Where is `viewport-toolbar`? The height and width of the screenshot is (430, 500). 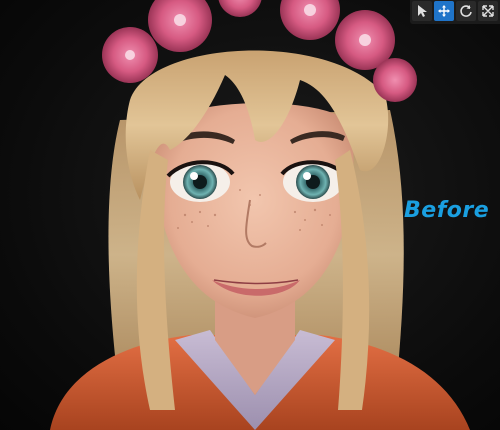
viewport-toolbar is located at coordinates (455, 12).